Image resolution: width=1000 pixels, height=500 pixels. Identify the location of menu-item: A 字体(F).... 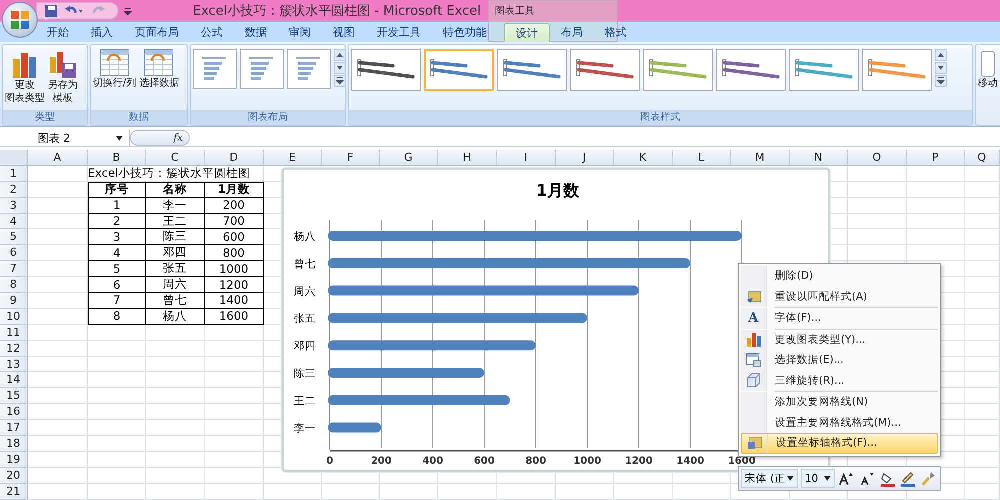
(839, 318).